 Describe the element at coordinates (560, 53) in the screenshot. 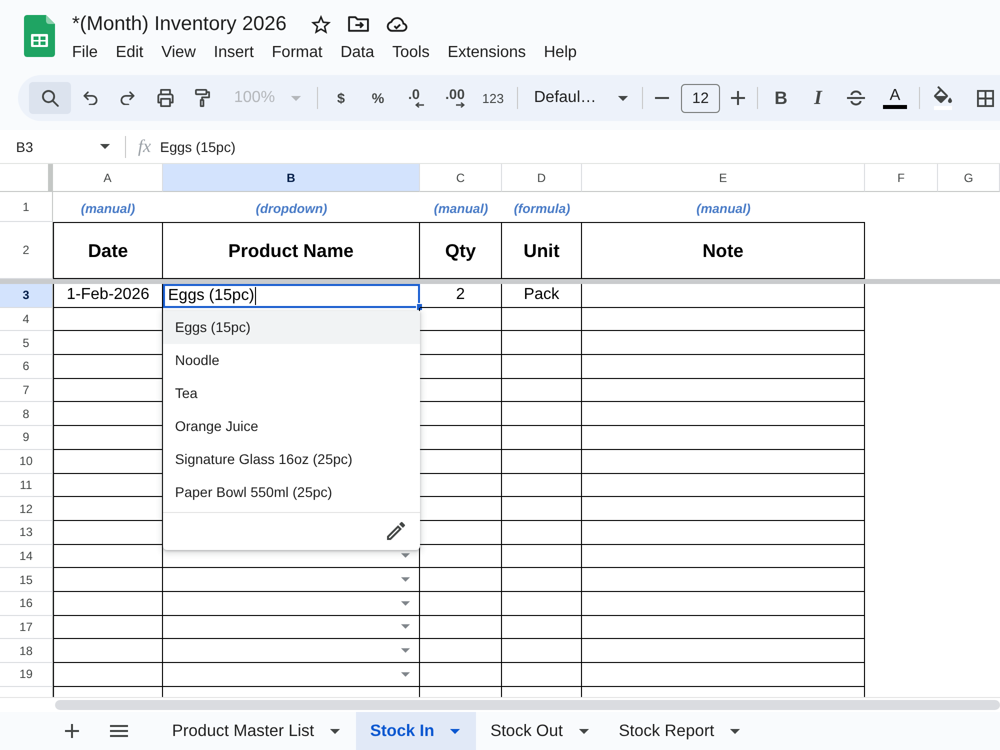

I see `menu-item: Help` at that location.